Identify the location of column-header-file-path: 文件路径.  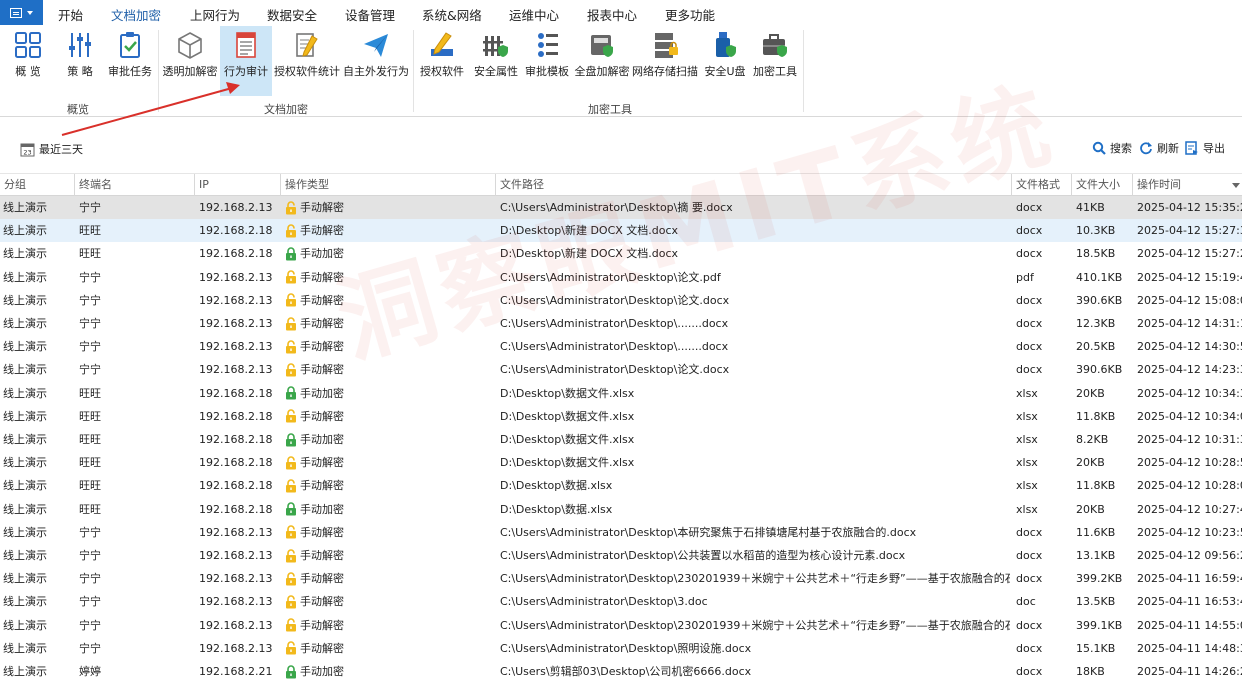
(753, 185).